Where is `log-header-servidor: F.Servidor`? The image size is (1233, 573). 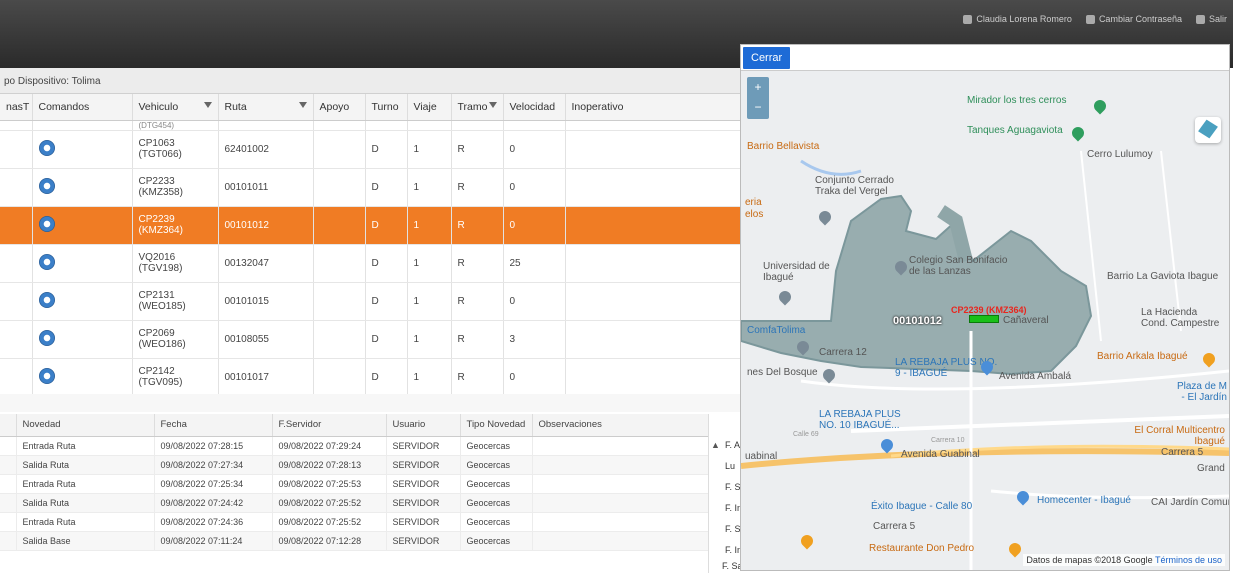 log-header-servidor: F.Servidor is located at coordinates (329, 425).